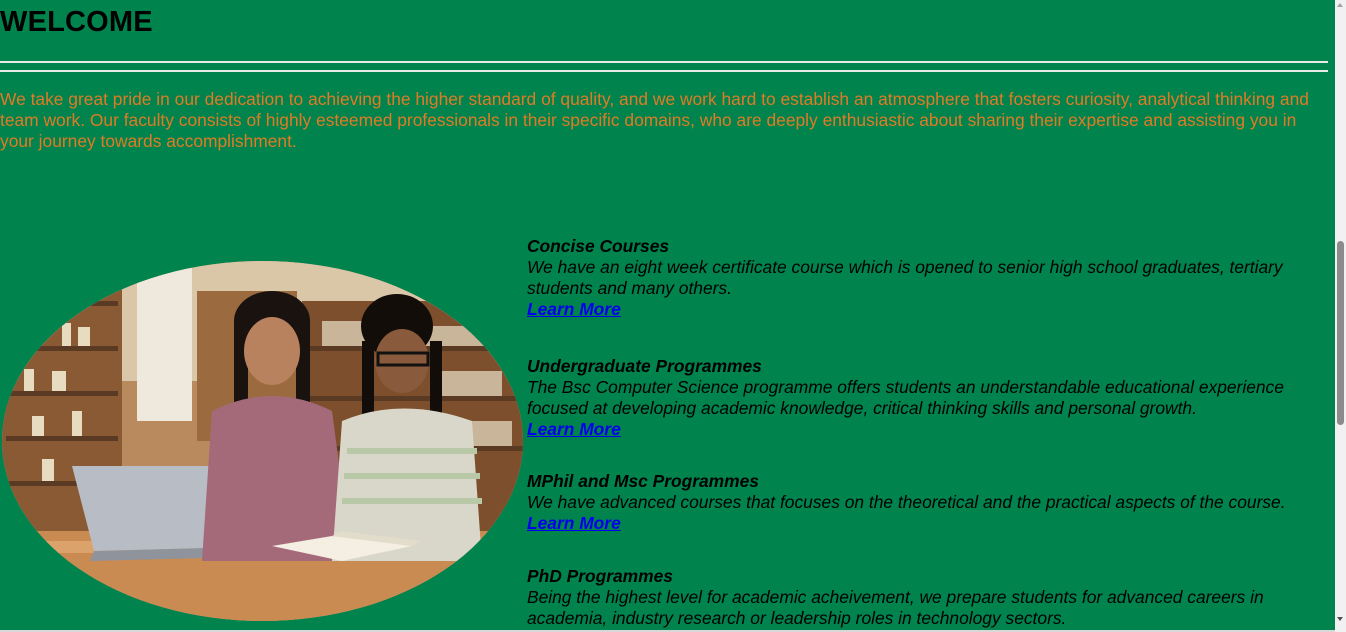 Image resolution: width=1346 pixels, height=632 pixels. I want to click on scroll-down-icon, so click(1340, 619).